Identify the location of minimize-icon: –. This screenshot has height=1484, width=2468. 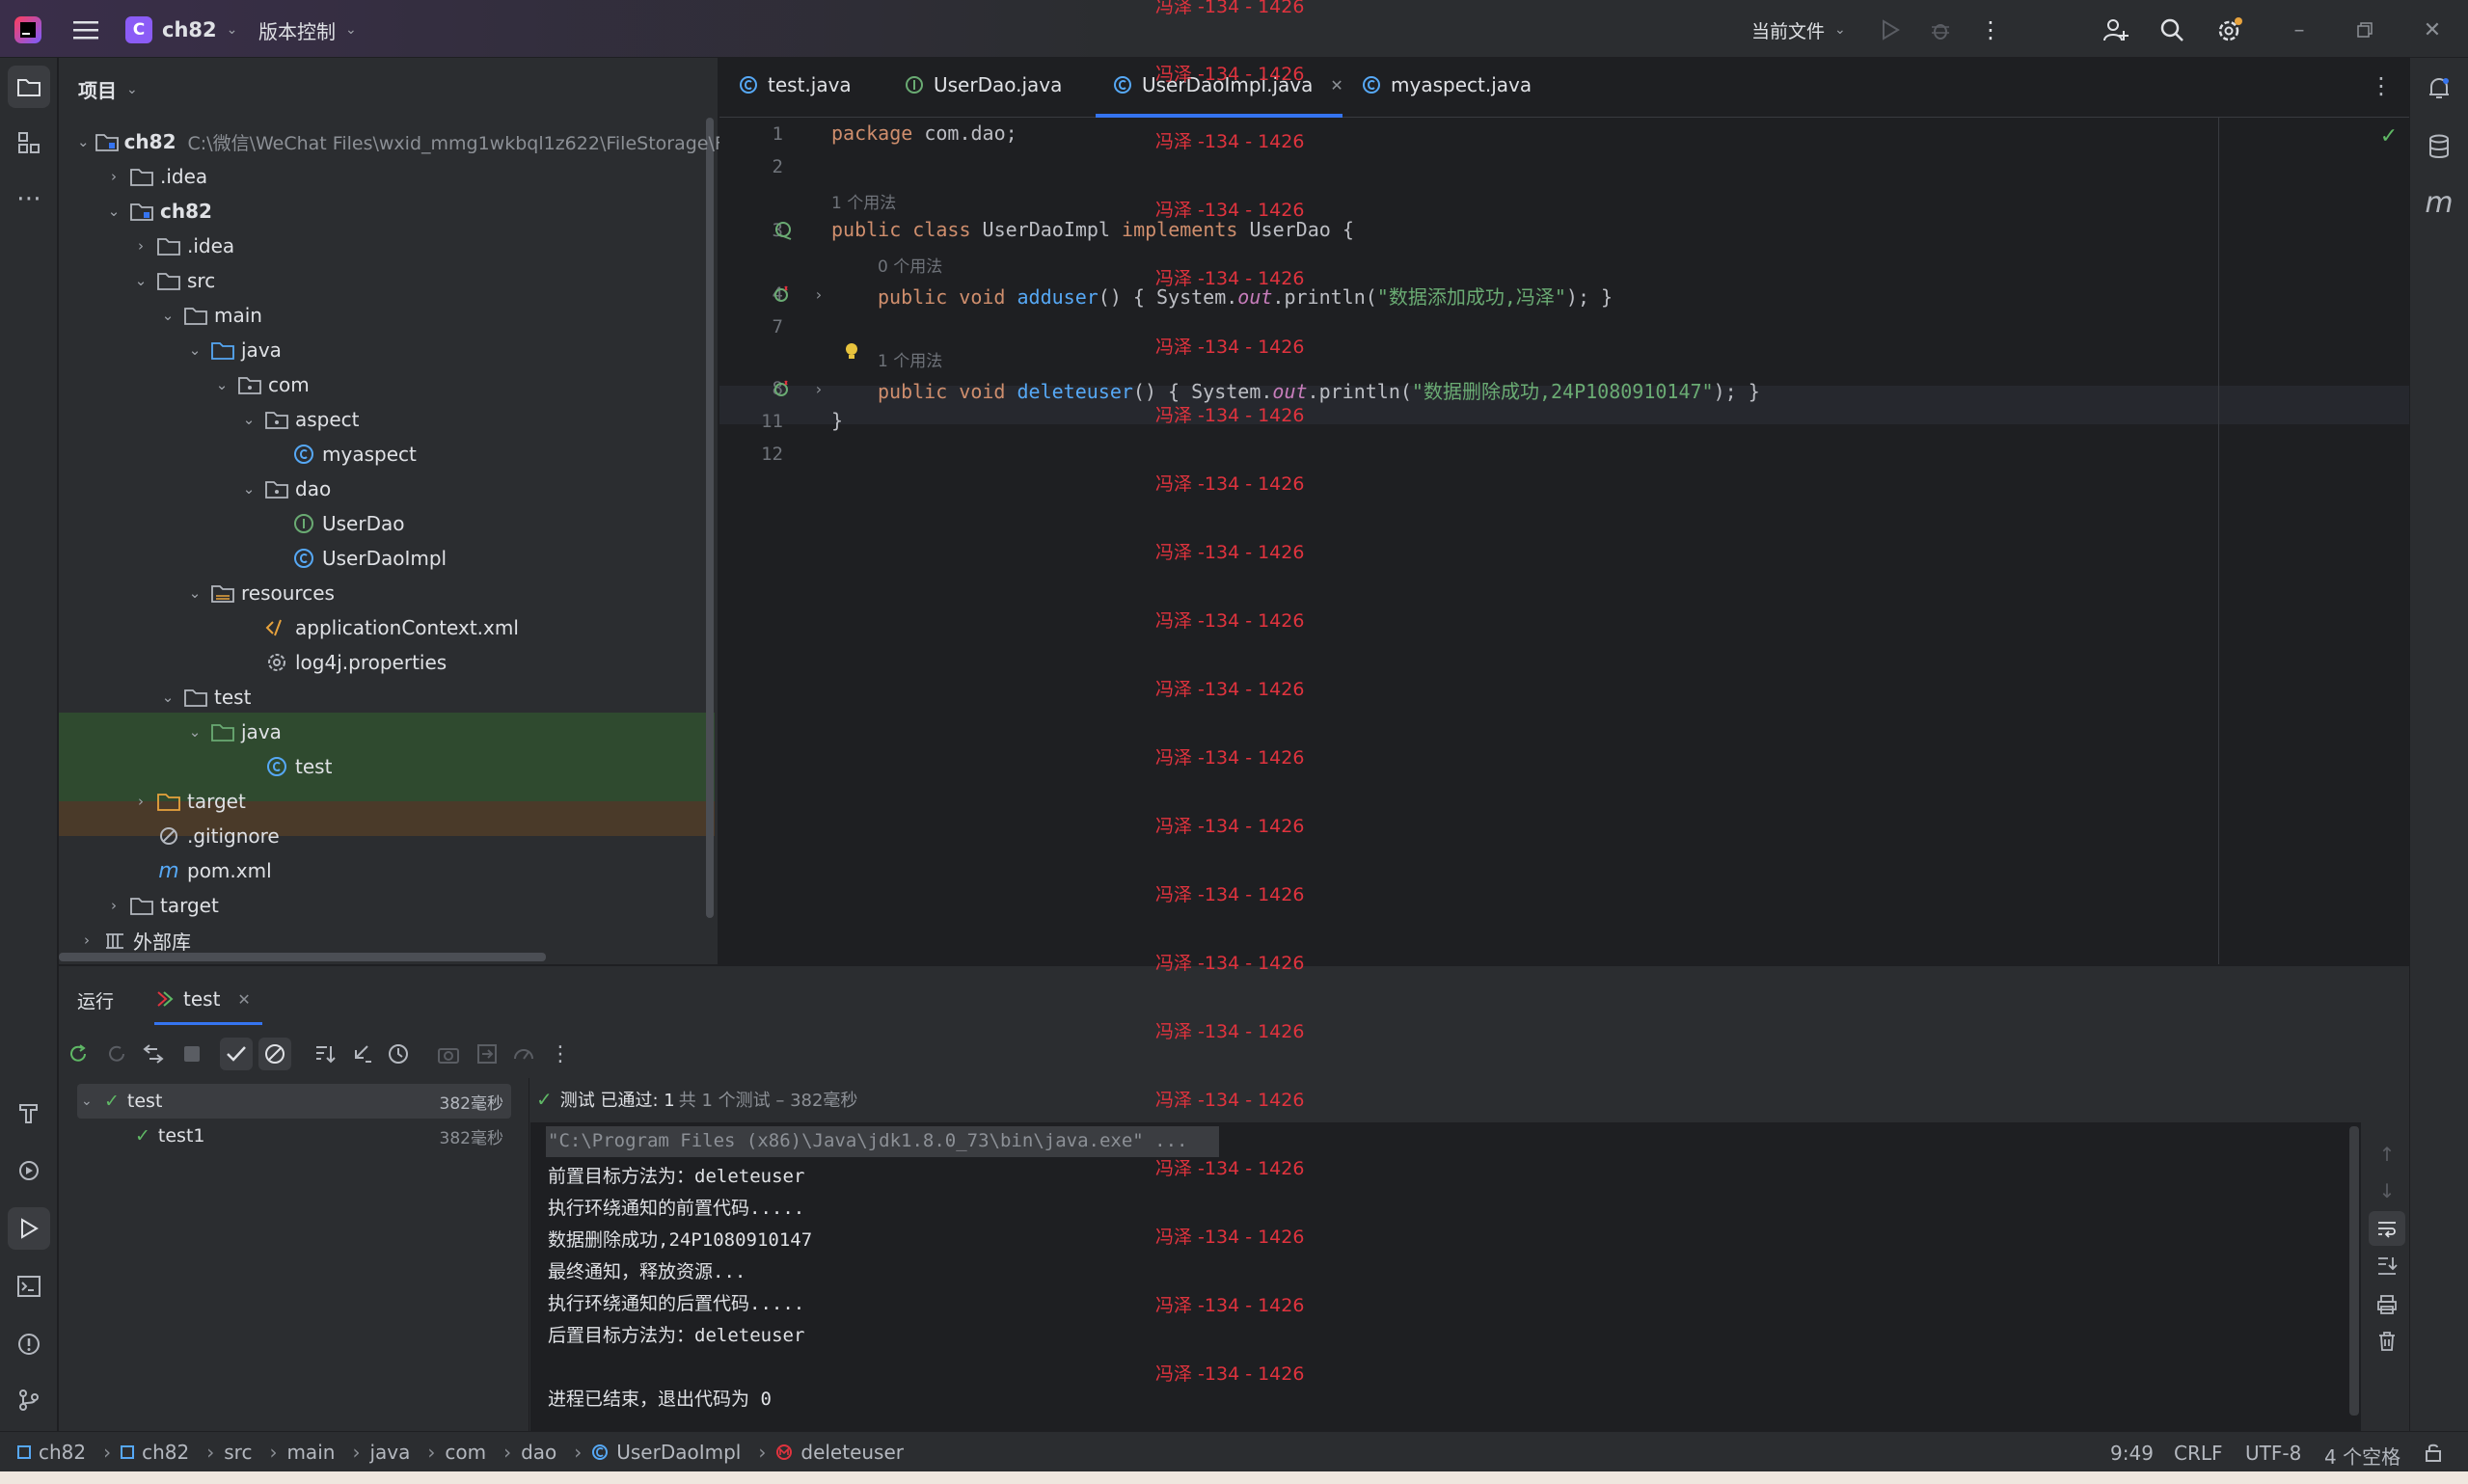
(2299, 30).